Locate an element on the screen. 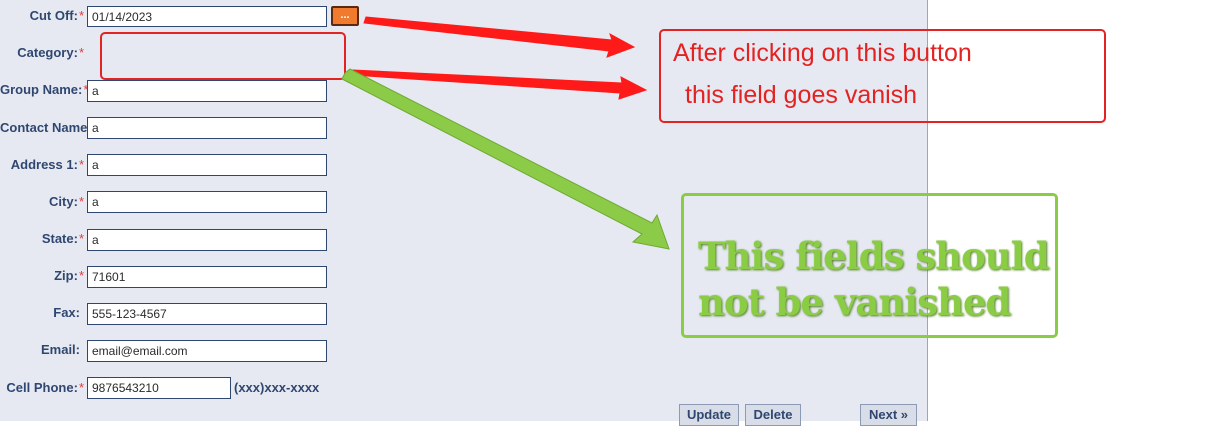  green-callout-line2: not be vanished is located at coordinates (854, 302).